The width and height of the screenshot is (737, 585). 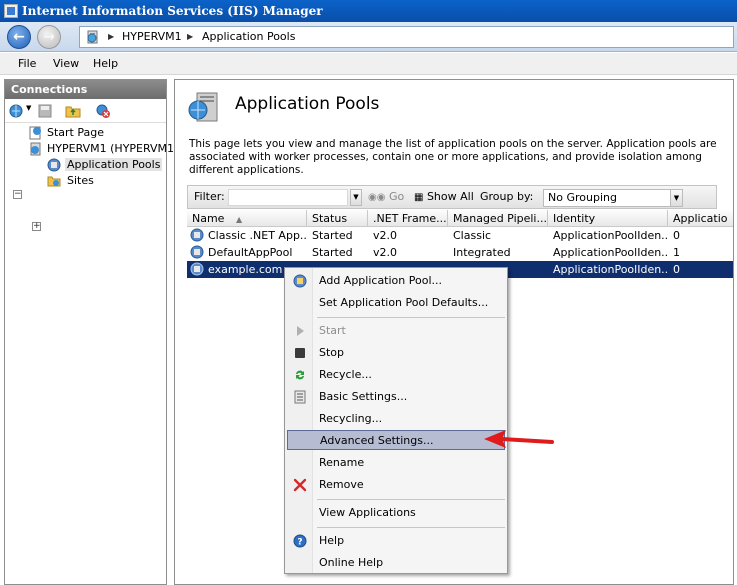 I want to click on show-all-button: ▦ Show All, so click(x=444, y=197).